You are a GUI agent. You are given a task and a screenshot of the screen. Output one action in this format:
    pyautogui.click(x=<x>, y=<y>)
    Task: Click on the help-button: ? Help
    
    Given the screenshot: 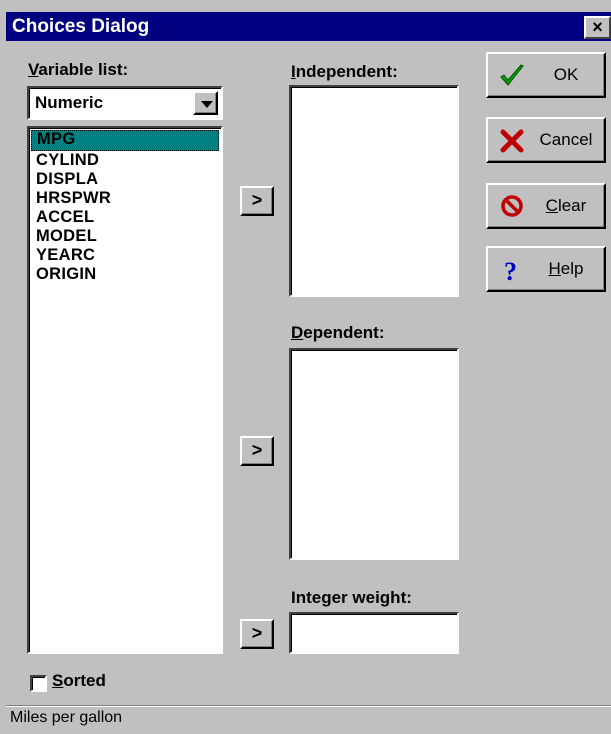 What is the action you would take?
    pyautogui.click(x=546, y=269)
    